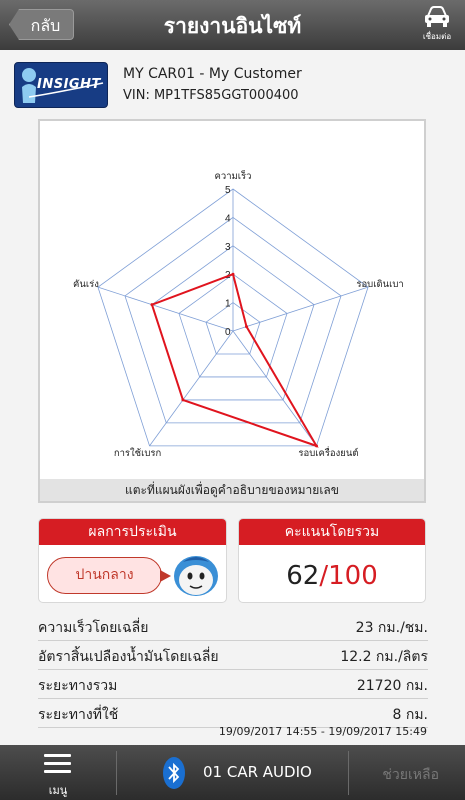 This screenshot has width=465, height=800. Describe the element at coordinates (391, 628) in the screenshot. I see `stat-value: 23 กม./ชม.` at that location.